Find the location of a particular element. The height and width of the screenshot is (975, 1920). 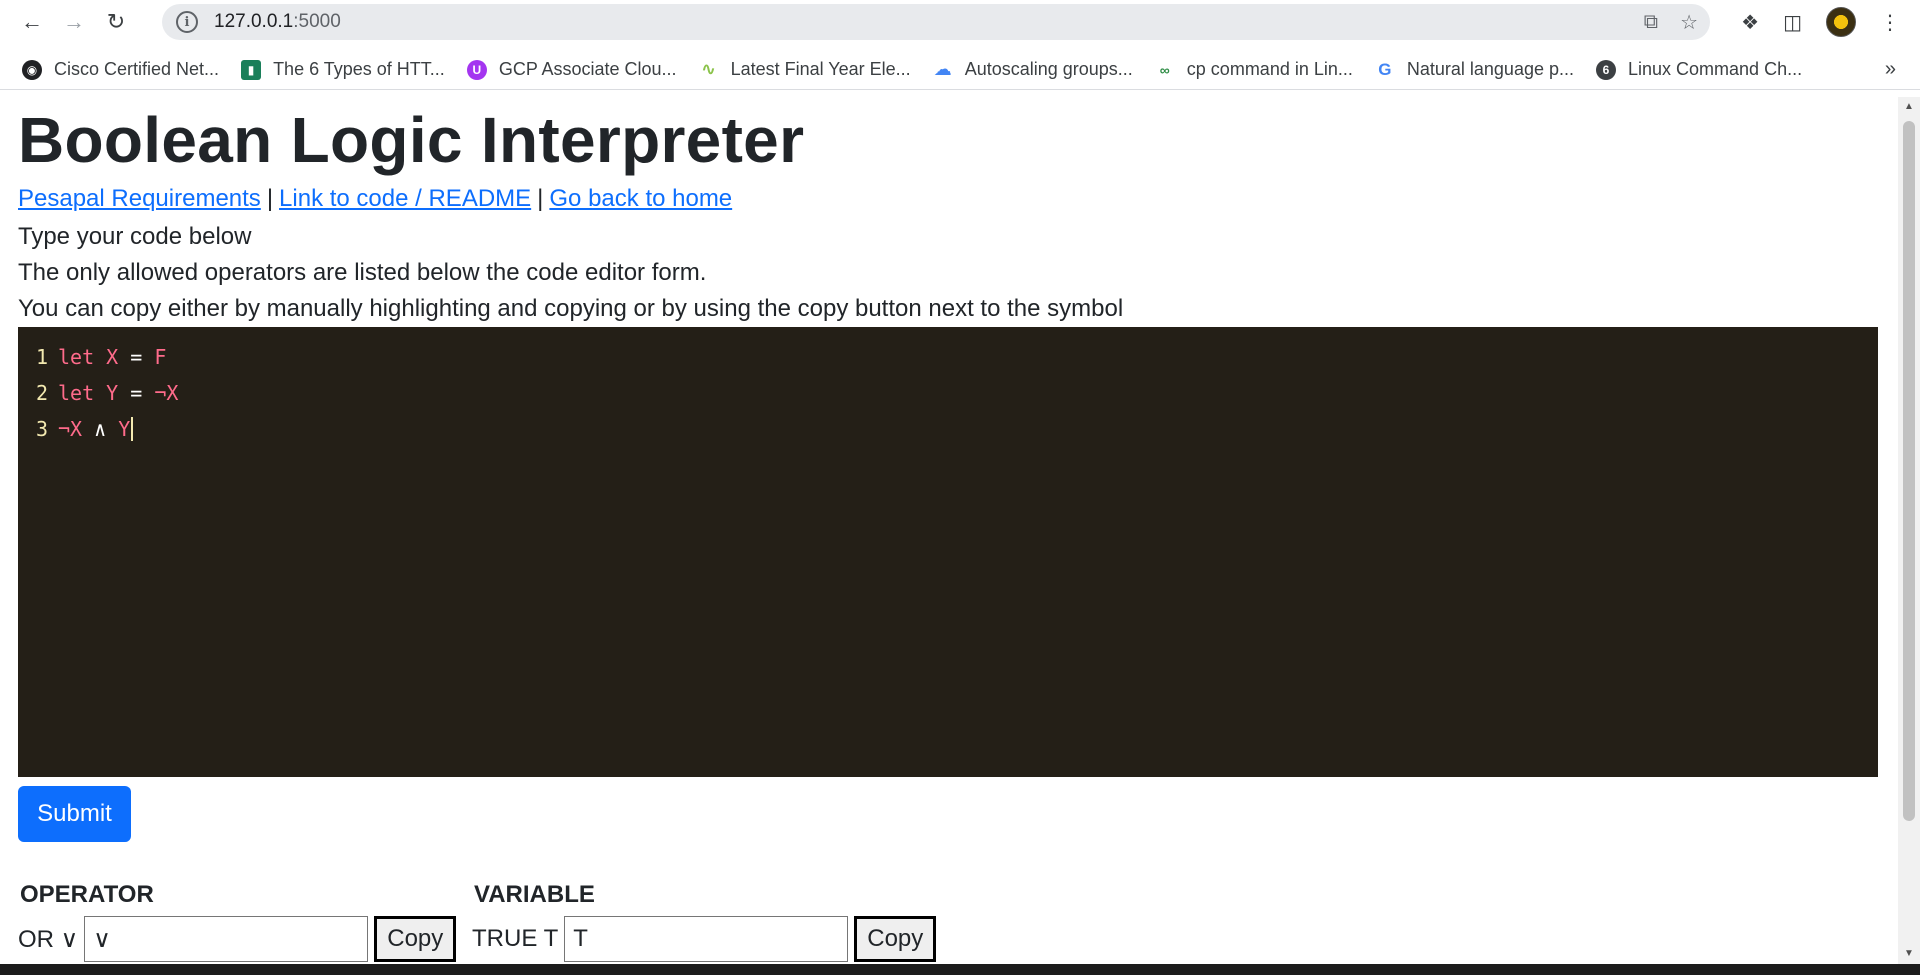

gfg-icon: ∞ is located at coordinates (1164, 69).